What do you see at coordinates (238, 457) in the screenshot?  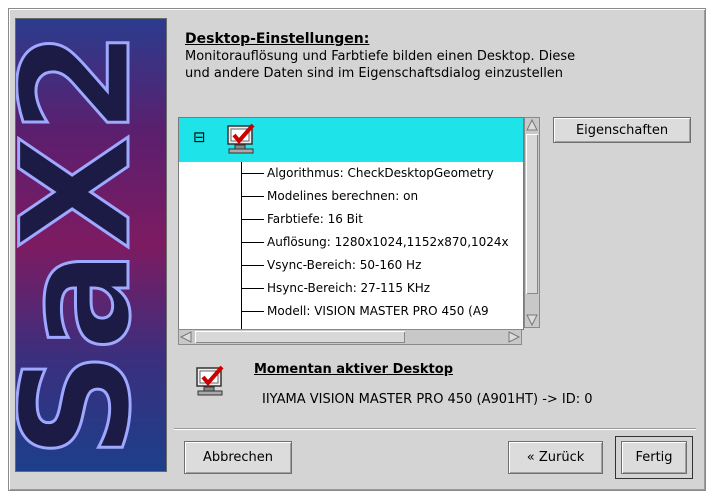 I see `cancel-button: Abbrechen` at bounding box center [238, 457].